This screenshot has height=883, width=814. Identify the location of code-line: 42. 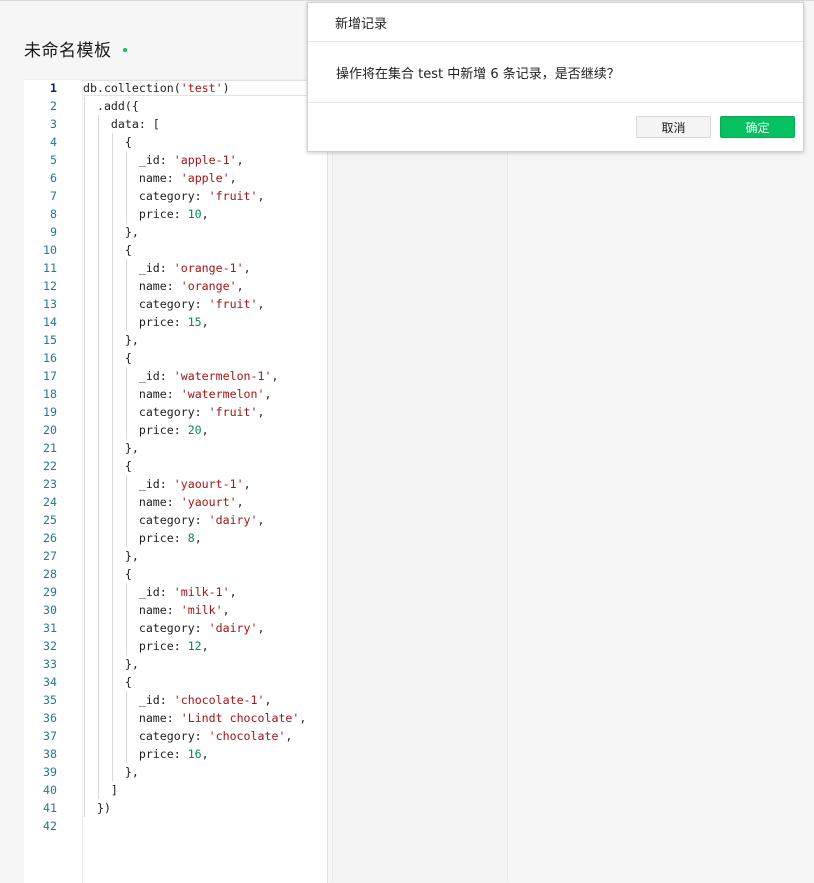
(175, 826).